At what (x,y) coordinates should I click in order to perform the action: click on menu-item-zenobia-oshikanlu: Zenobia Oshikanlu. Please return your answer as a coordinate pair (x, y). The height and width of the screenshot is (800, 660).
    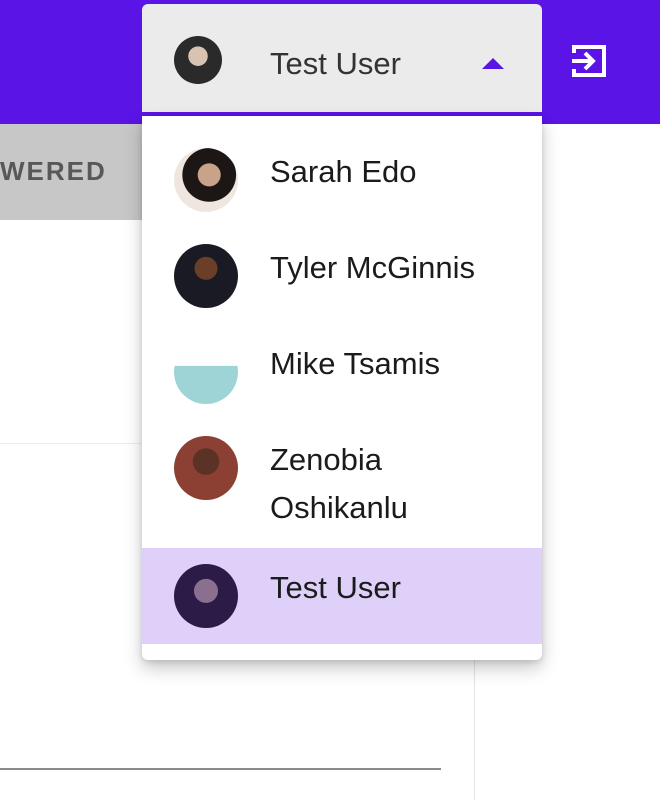
    Looking at the image, I should click on (342, 484).